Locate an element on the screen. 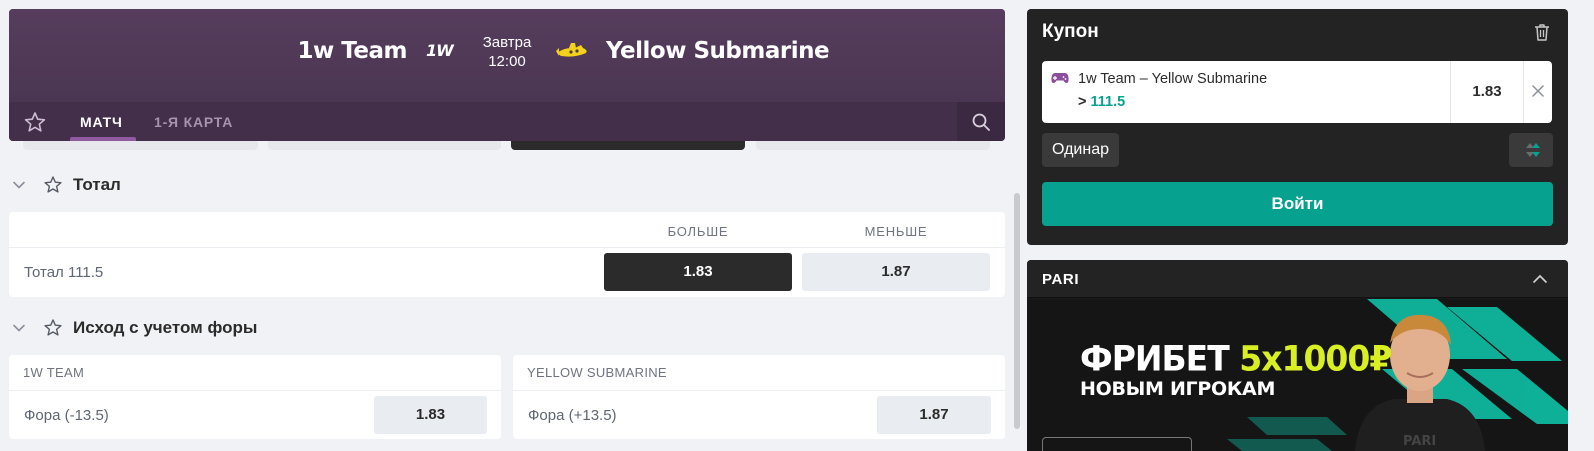  active-tab-indicator is located at coordinates (103, 139).